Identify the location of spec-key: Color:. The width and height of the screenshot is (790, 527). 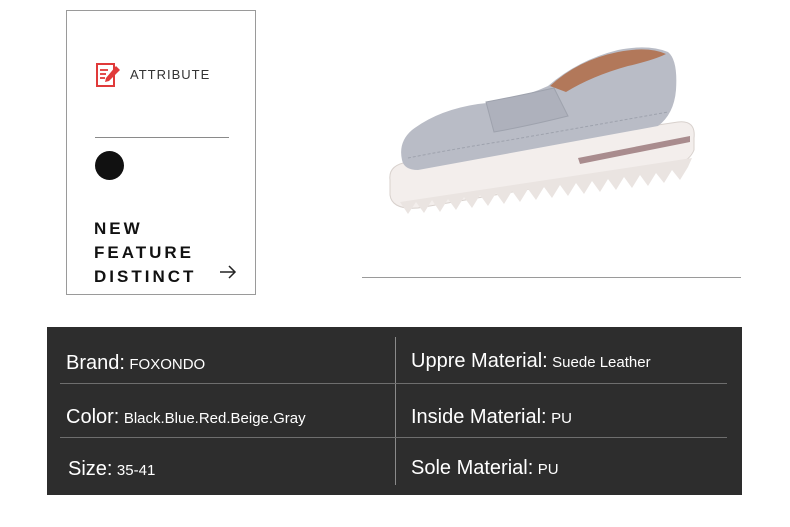
(93, 417).